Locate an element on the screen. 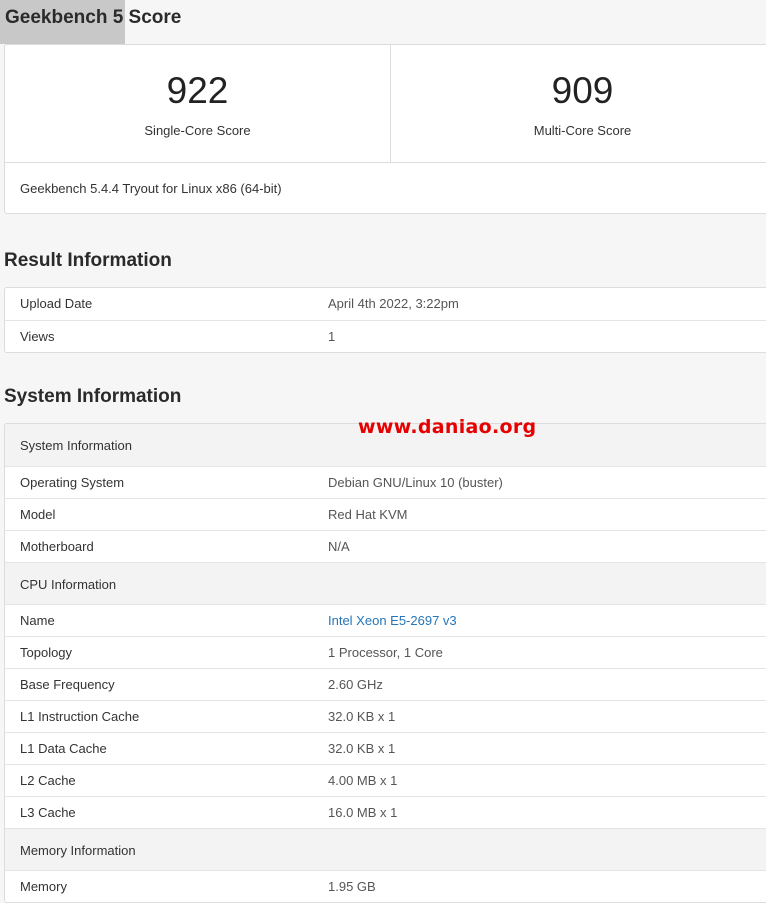  row-key: L3 Cache is located at coordinates (48, 812).